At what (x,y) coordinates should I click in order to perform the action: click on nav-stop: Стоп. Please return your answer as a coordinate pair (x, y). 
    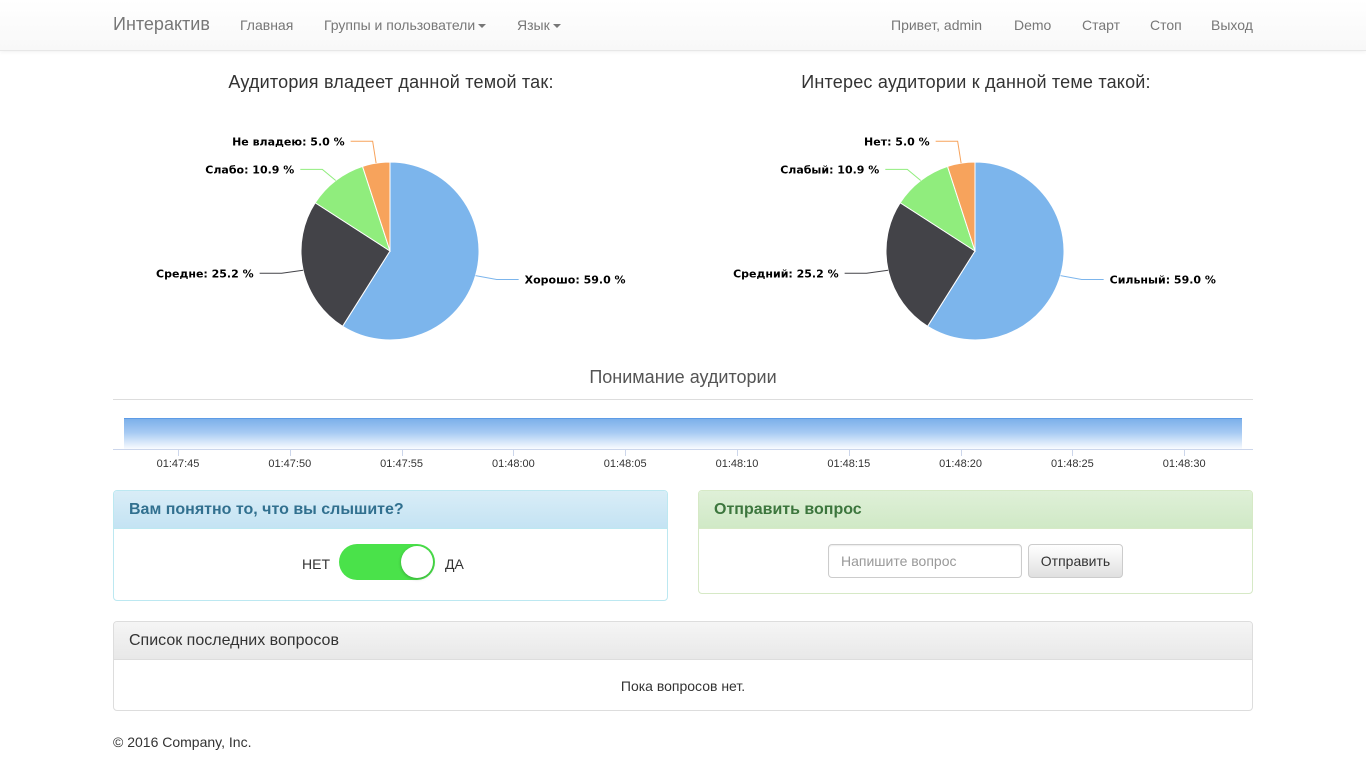
    Looking at the image, I should click on (1166, 25).